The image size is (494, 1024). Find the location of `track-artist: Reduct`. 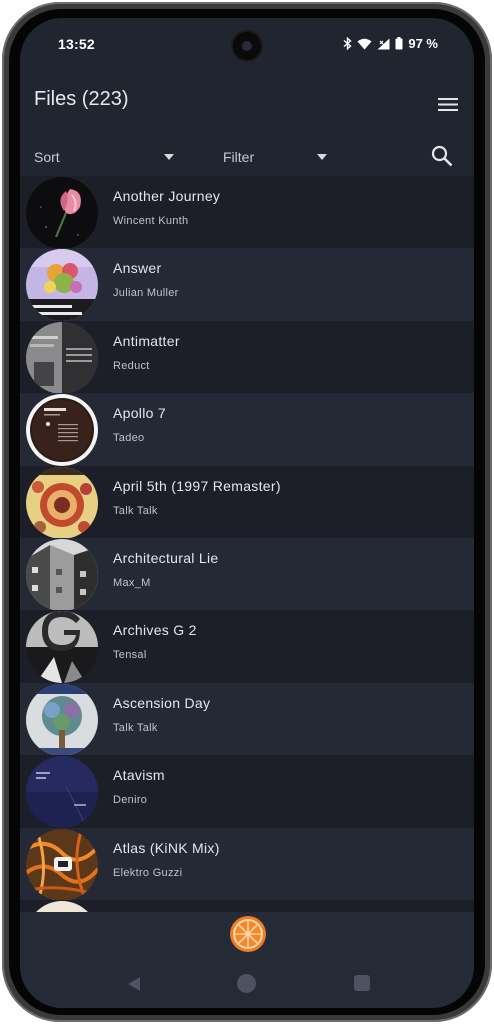

track-artist: Reduct is located at coordinates (131, 365).